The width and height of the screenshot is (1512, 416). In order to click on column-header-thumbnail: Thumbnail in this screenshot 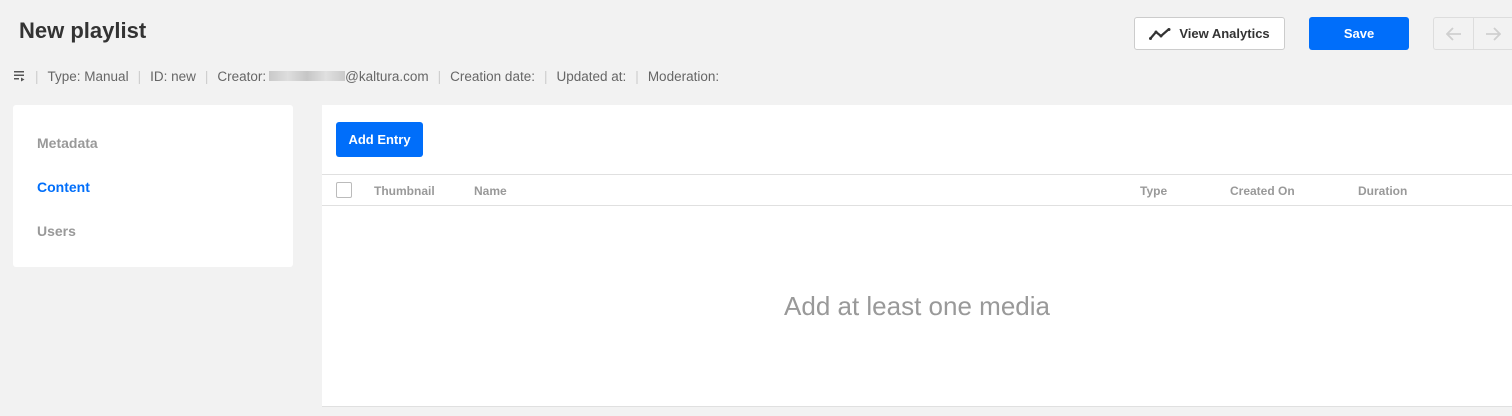, I will do `click(404, 191)`.